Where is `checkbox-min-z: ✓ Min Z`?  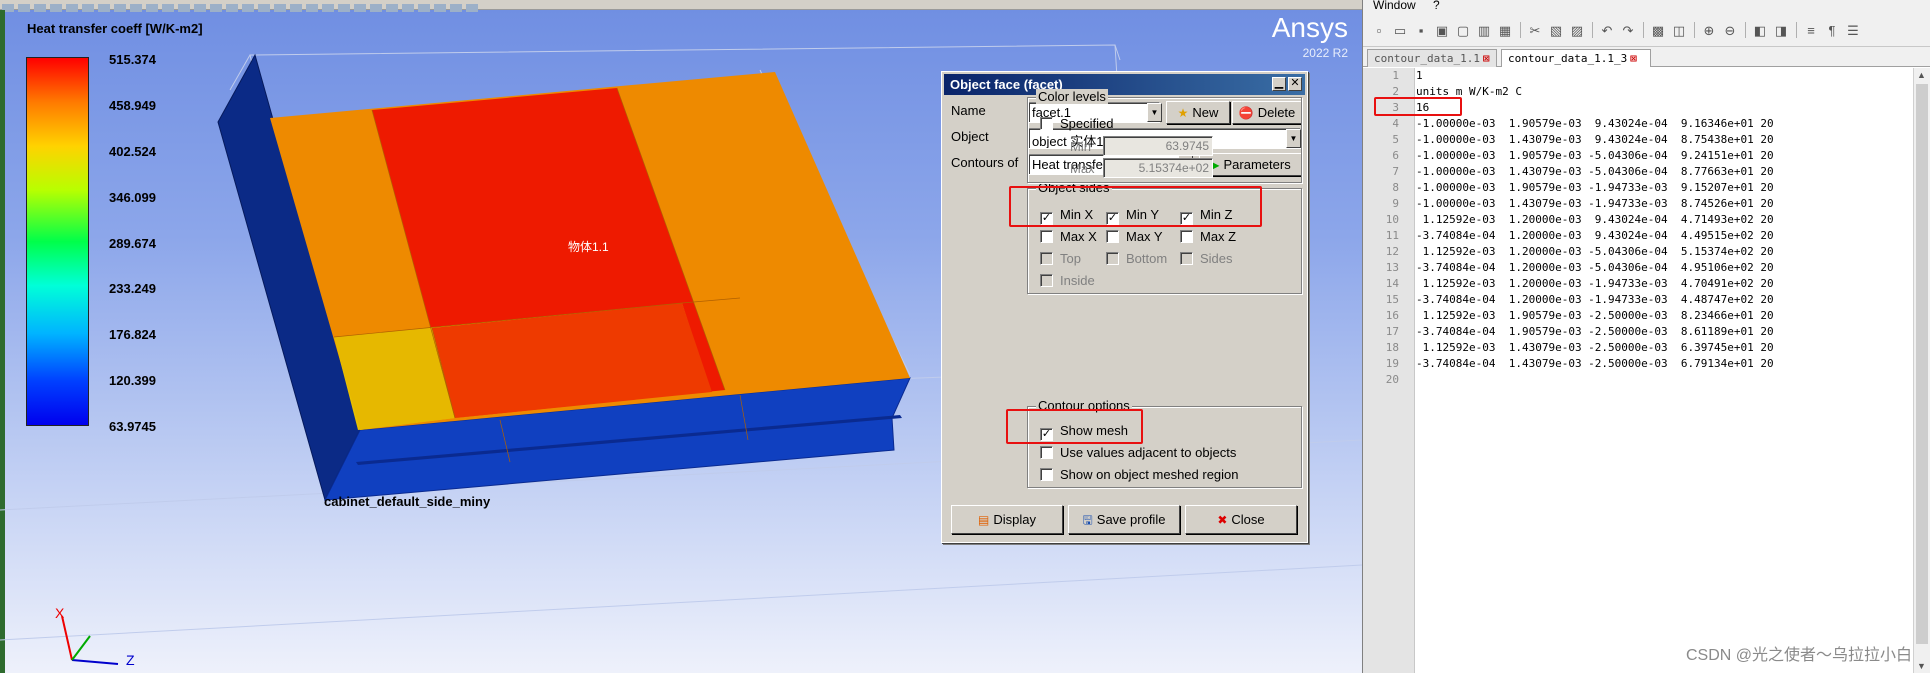
checkbox-min-z: ✓ Min Z is located at coordinates (1206, 216).